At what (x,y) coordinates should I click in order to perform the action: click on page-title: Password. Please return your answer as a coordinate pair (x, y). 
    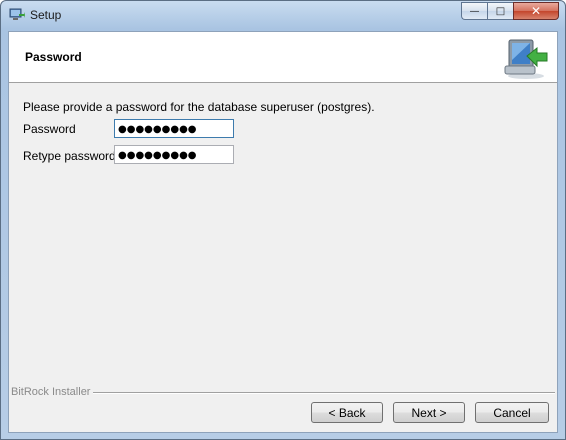
    Looking at the image, I should click on (53, 57).